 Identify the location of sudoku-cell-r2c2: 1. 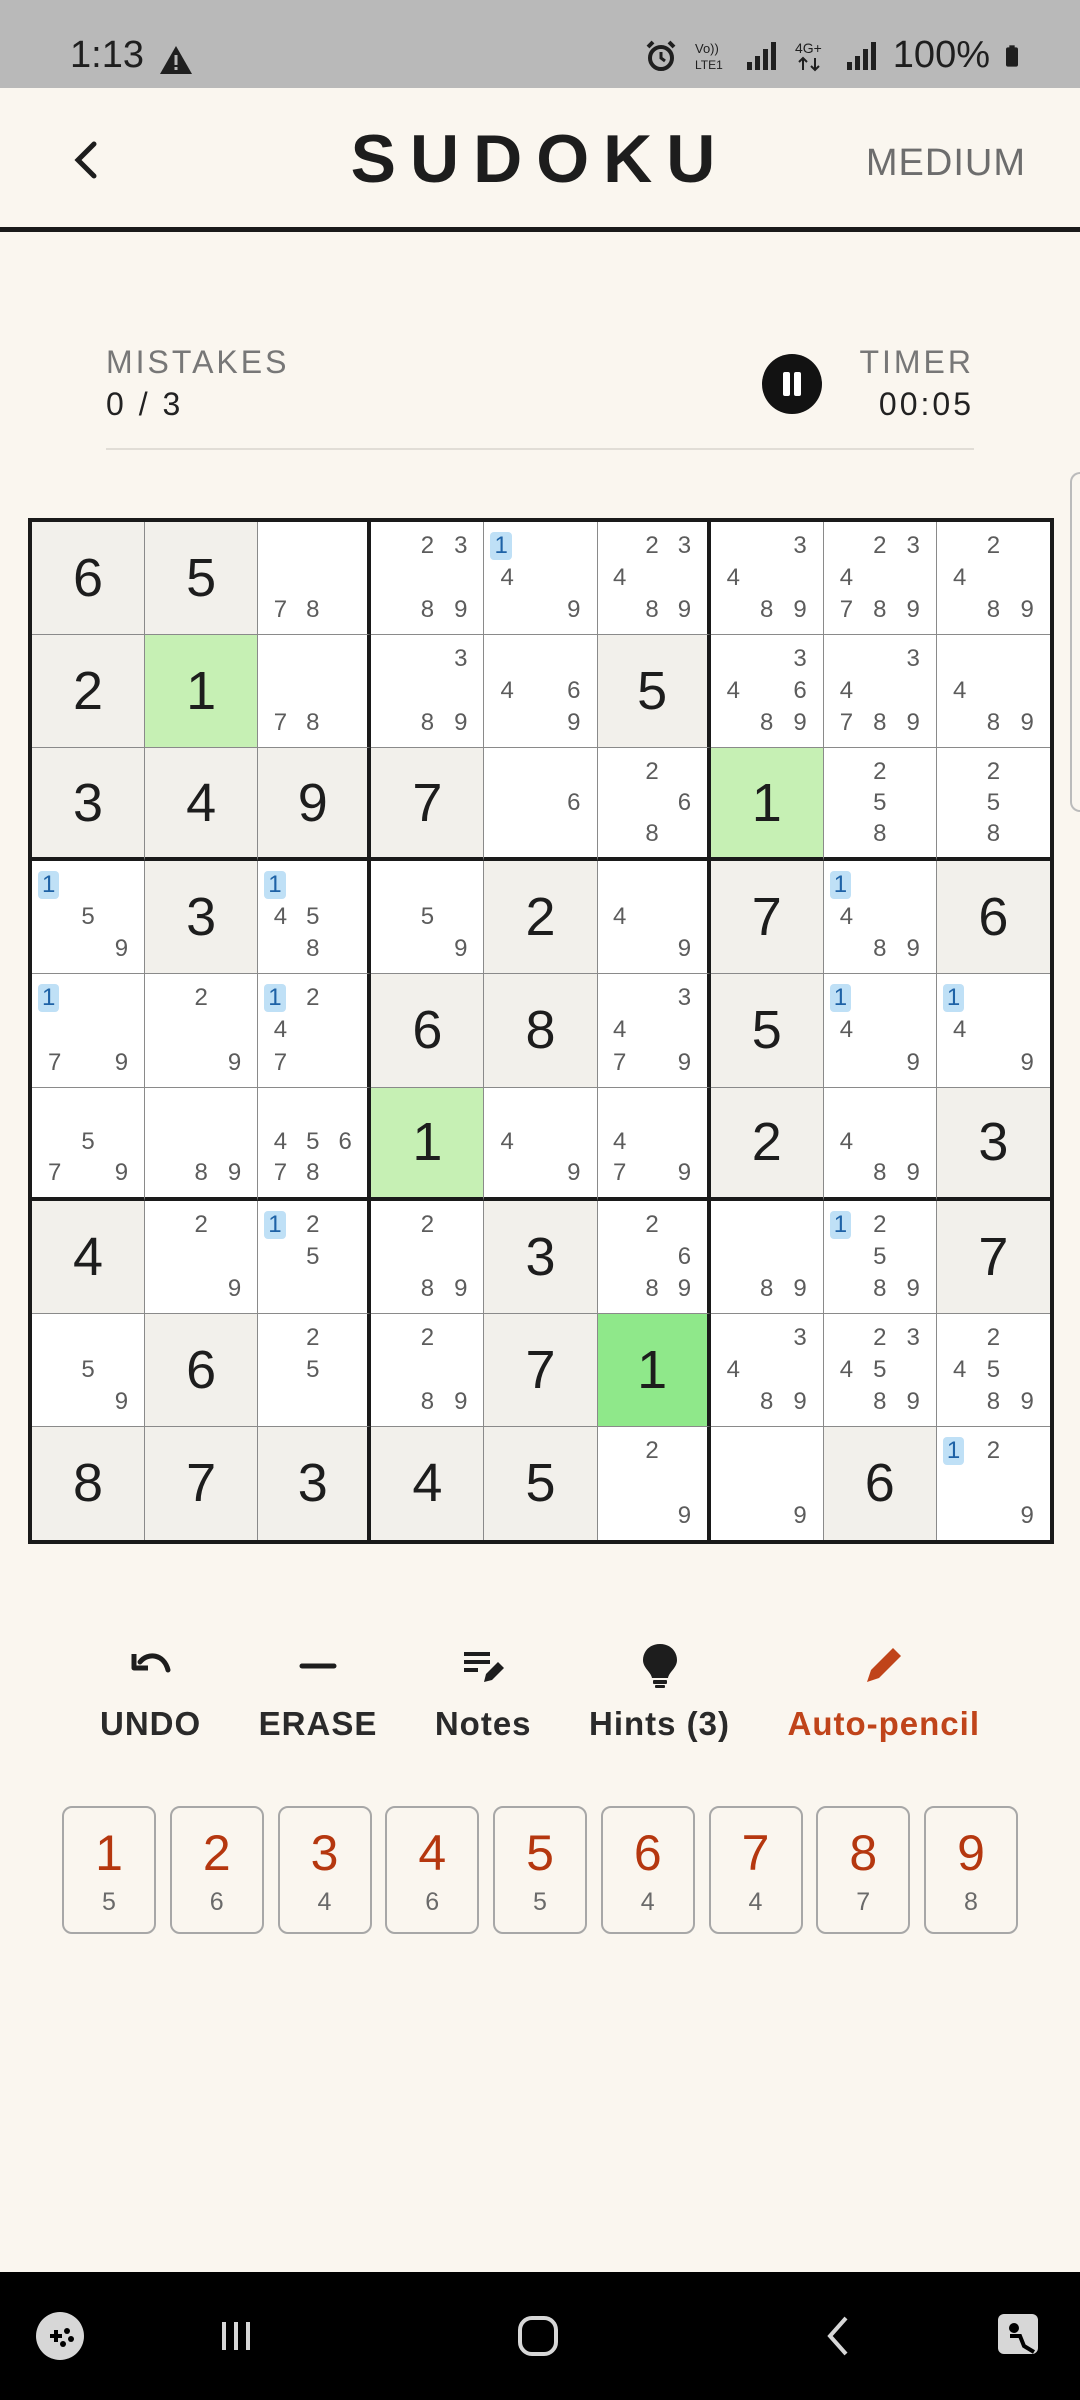
(202, 692).